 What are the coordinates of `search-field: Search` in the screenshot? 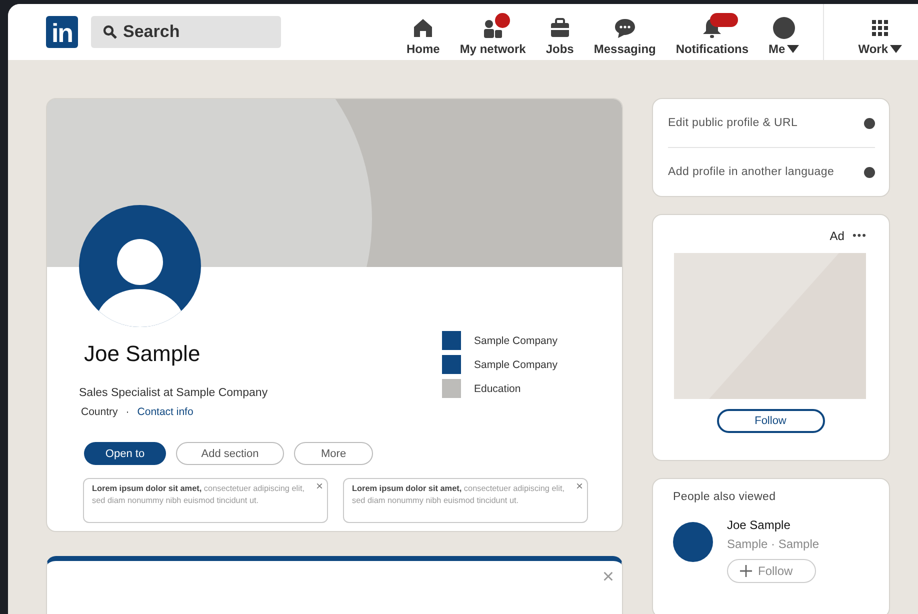 It's located at (186, 32).